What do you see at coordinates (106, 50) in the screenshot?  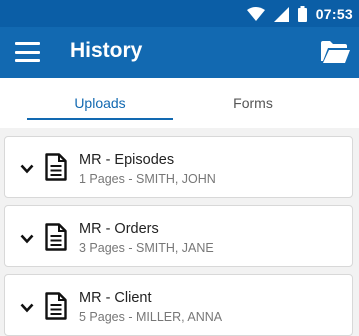 I see `page-title: History` at bounding box center [106, 50].